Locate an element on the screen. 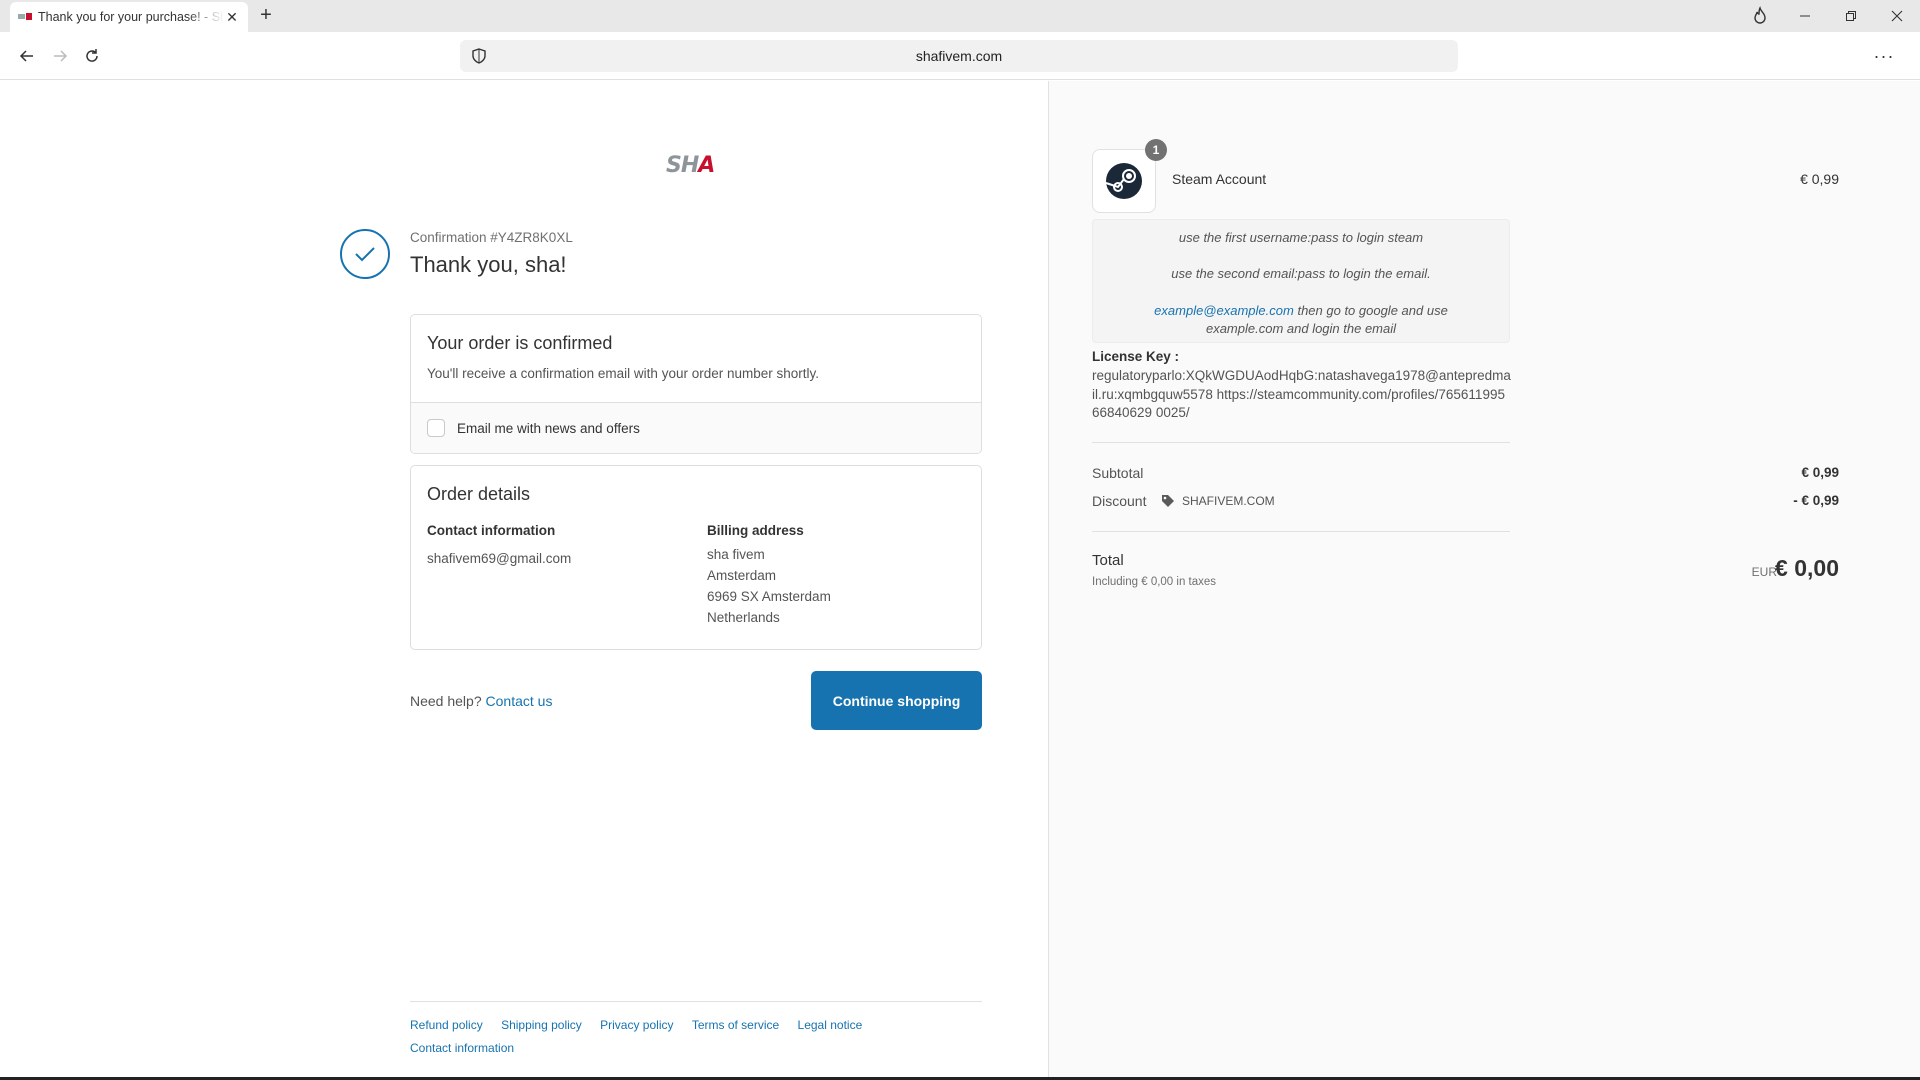 The image size is (1920, 1080). billing-line: sha fivem is located at coordinates (736, 554).